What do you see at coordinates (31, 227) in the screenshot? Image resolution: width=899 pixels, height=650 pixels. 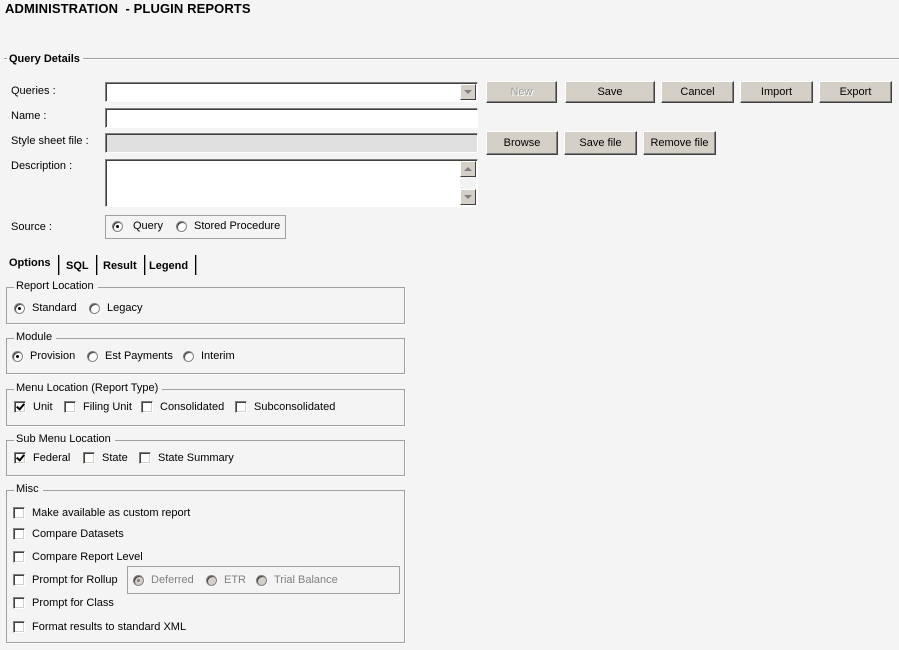 I see `source-label: Source :` at bounding box center [31, 227].